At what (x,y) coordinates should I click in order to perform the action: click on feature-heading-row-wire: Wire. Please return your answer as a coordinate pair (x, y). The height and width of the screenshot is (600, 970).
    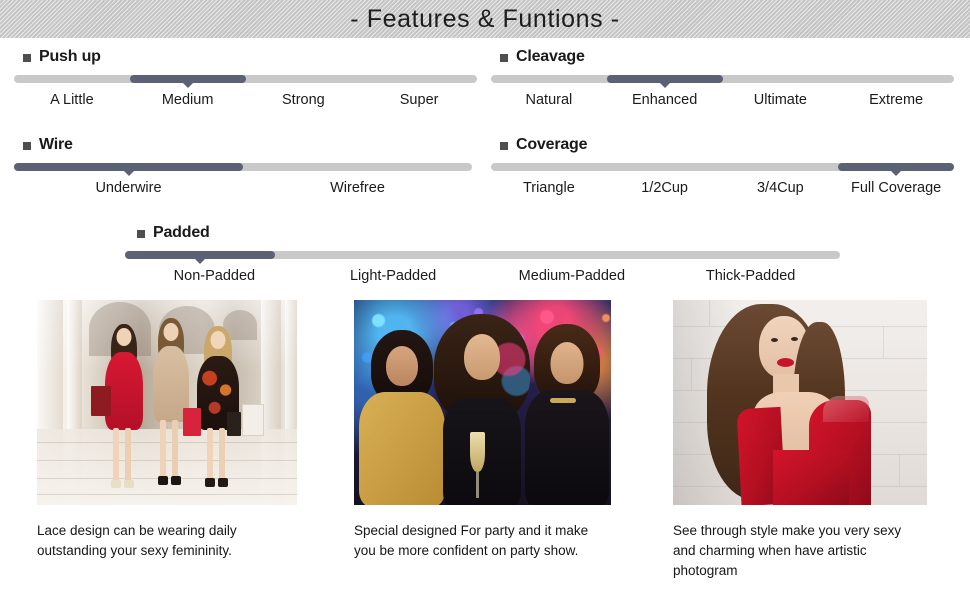
    Looking at the image, I should click on (243, 145).